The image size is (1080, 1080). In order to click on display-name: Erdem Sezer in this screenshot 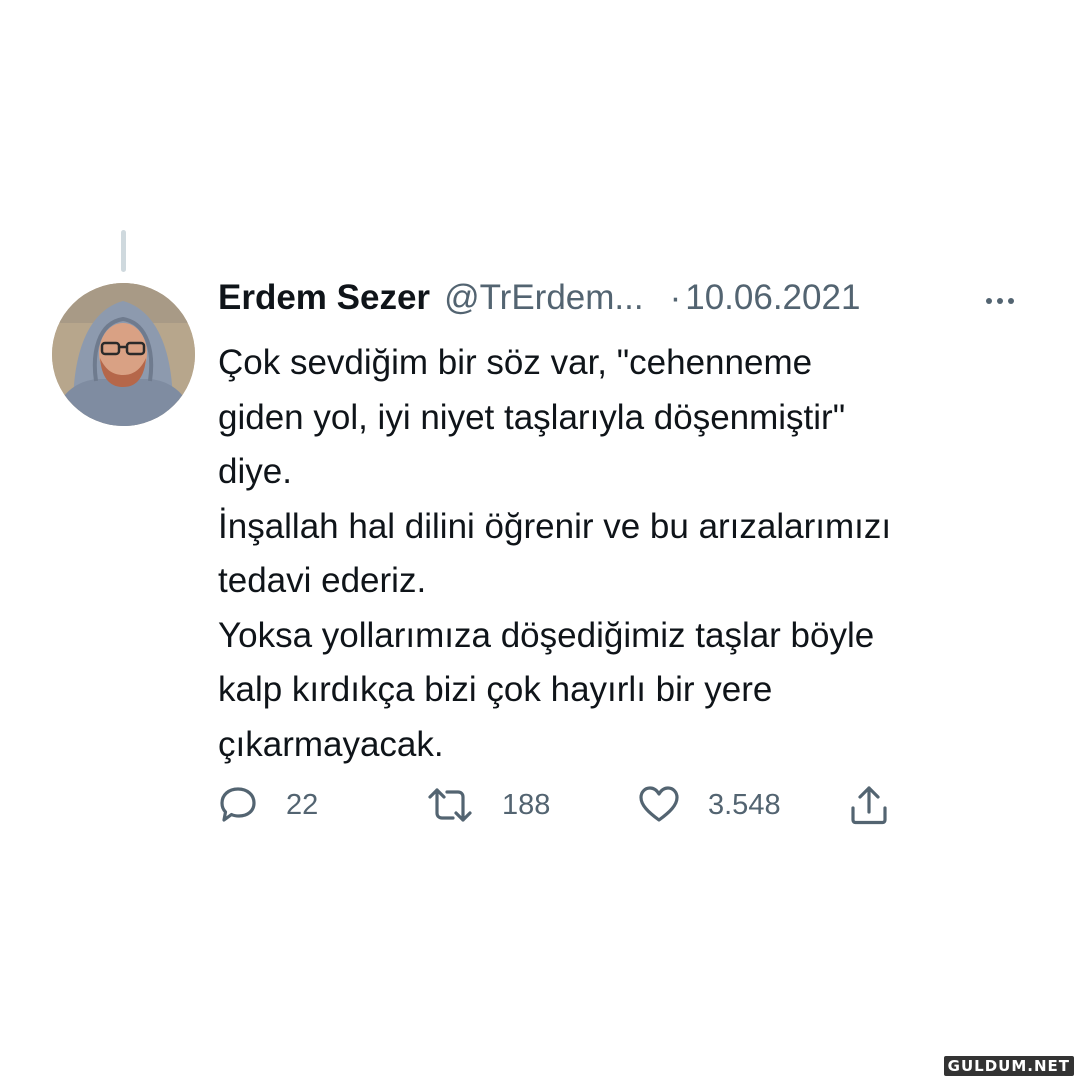, I will do `click(324, 298)`.